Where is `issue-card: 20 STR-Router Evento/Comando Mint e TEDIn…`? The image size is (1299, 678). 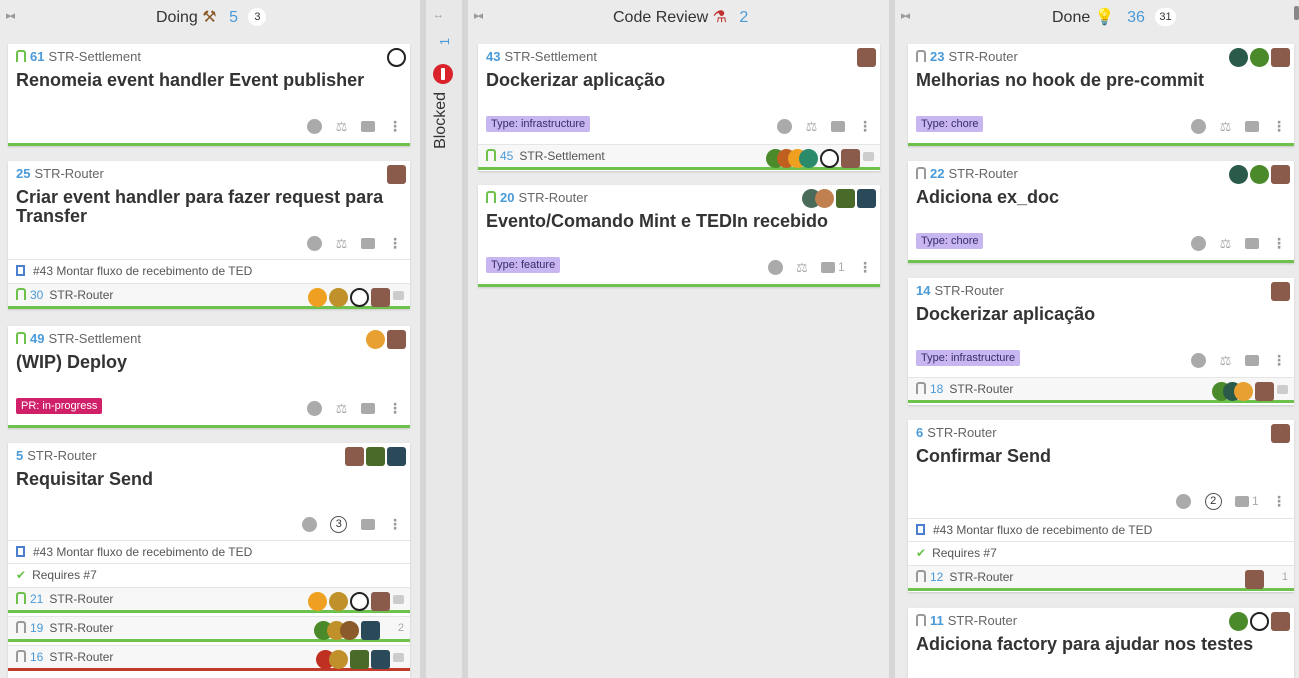 issue-card: 20 STR-Router Evento/Comando Mint e TEDIn… is located at coordinates (679, 236).